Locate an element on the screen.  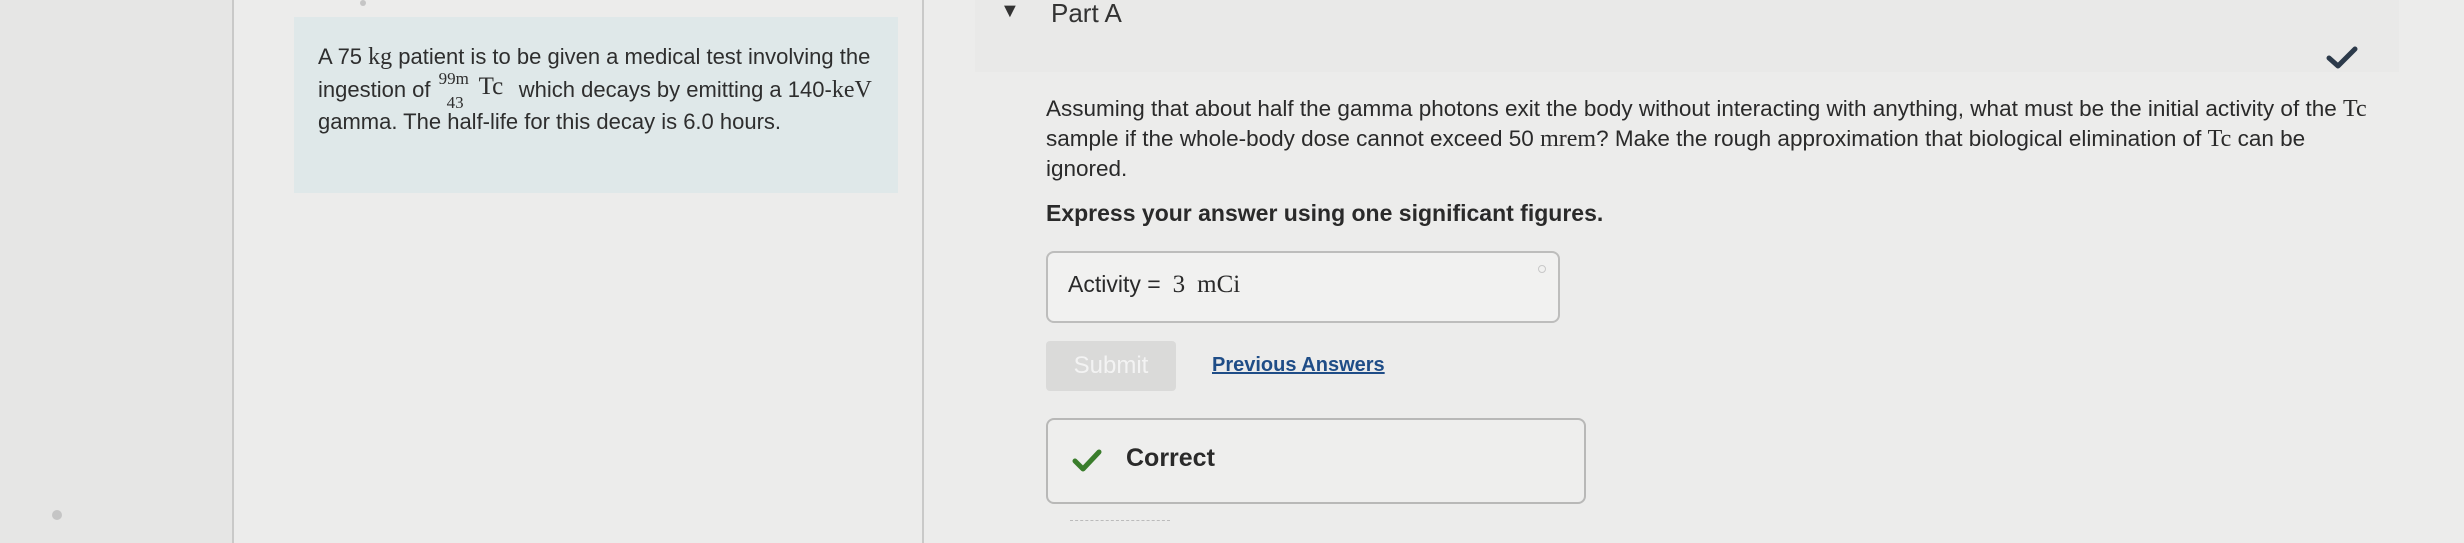
collapse-caret-icon: ▼ is located at coordinates (1010, 11).